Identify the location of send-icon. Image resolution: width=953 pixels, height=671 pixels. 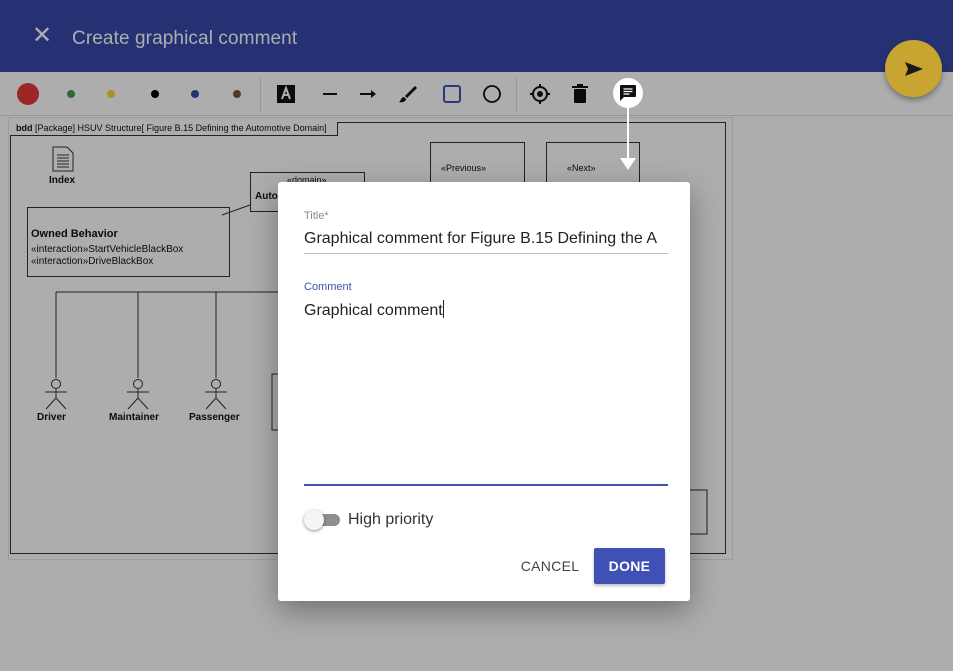
(914, 69).